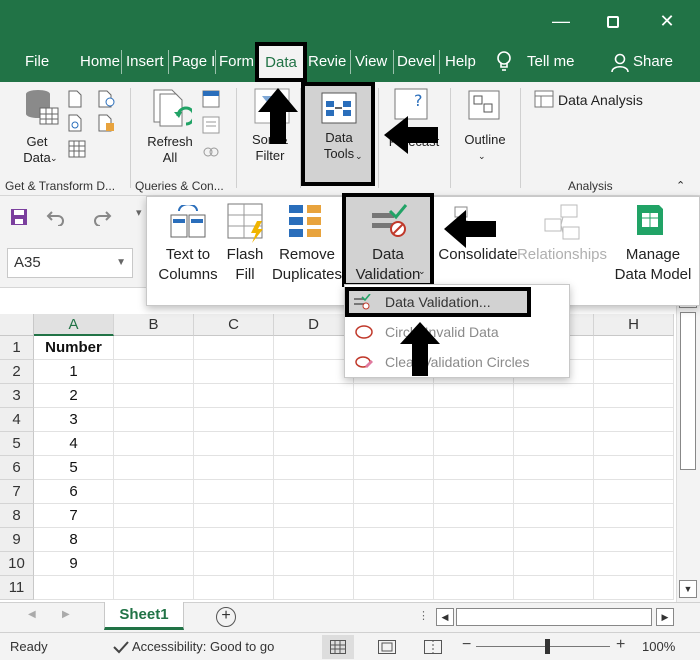  Describe the element at coordinates (17, 588) in the screenshot. I see `row-header: 11` at that location.